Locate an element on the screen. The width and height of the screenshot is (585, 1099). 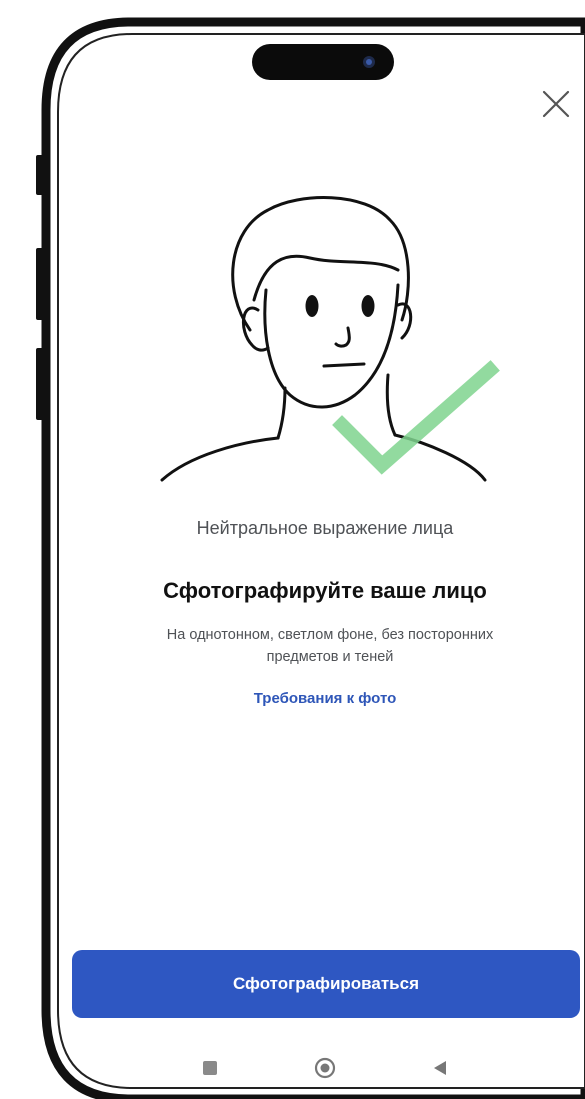
home-button is located at coordinates (325, 1068).